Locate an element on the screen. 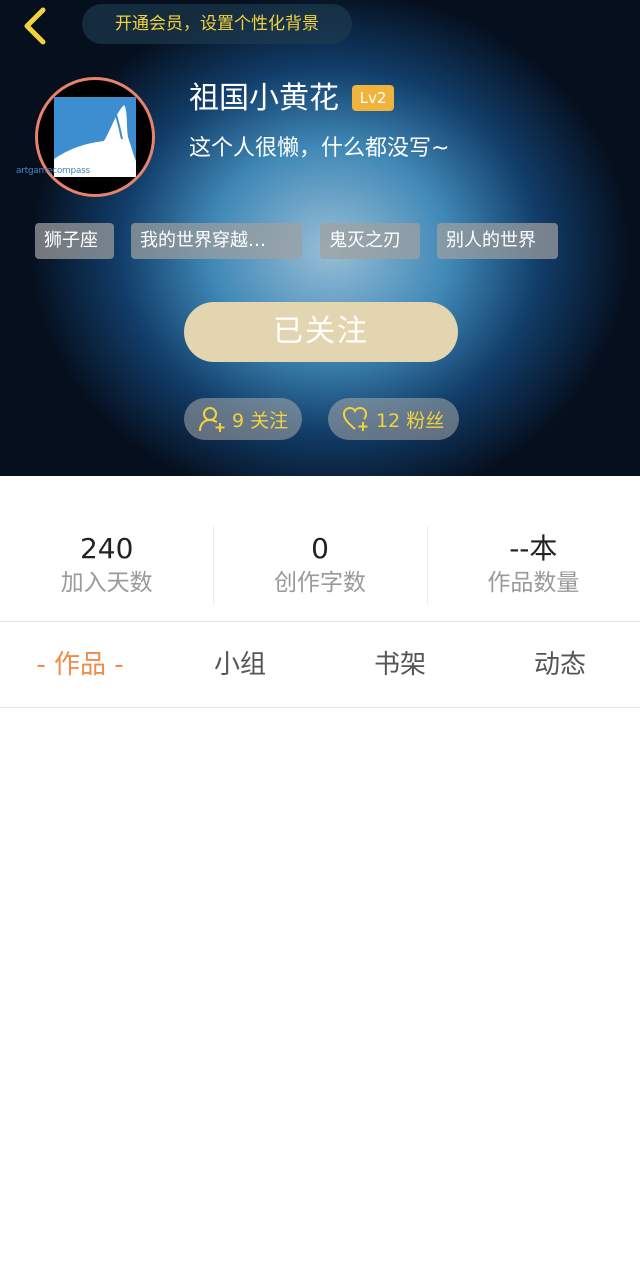 The height and width of the screenshot is (1272, 640). fans-pill: 12 粉丝 is located at coordinates (393, 419).